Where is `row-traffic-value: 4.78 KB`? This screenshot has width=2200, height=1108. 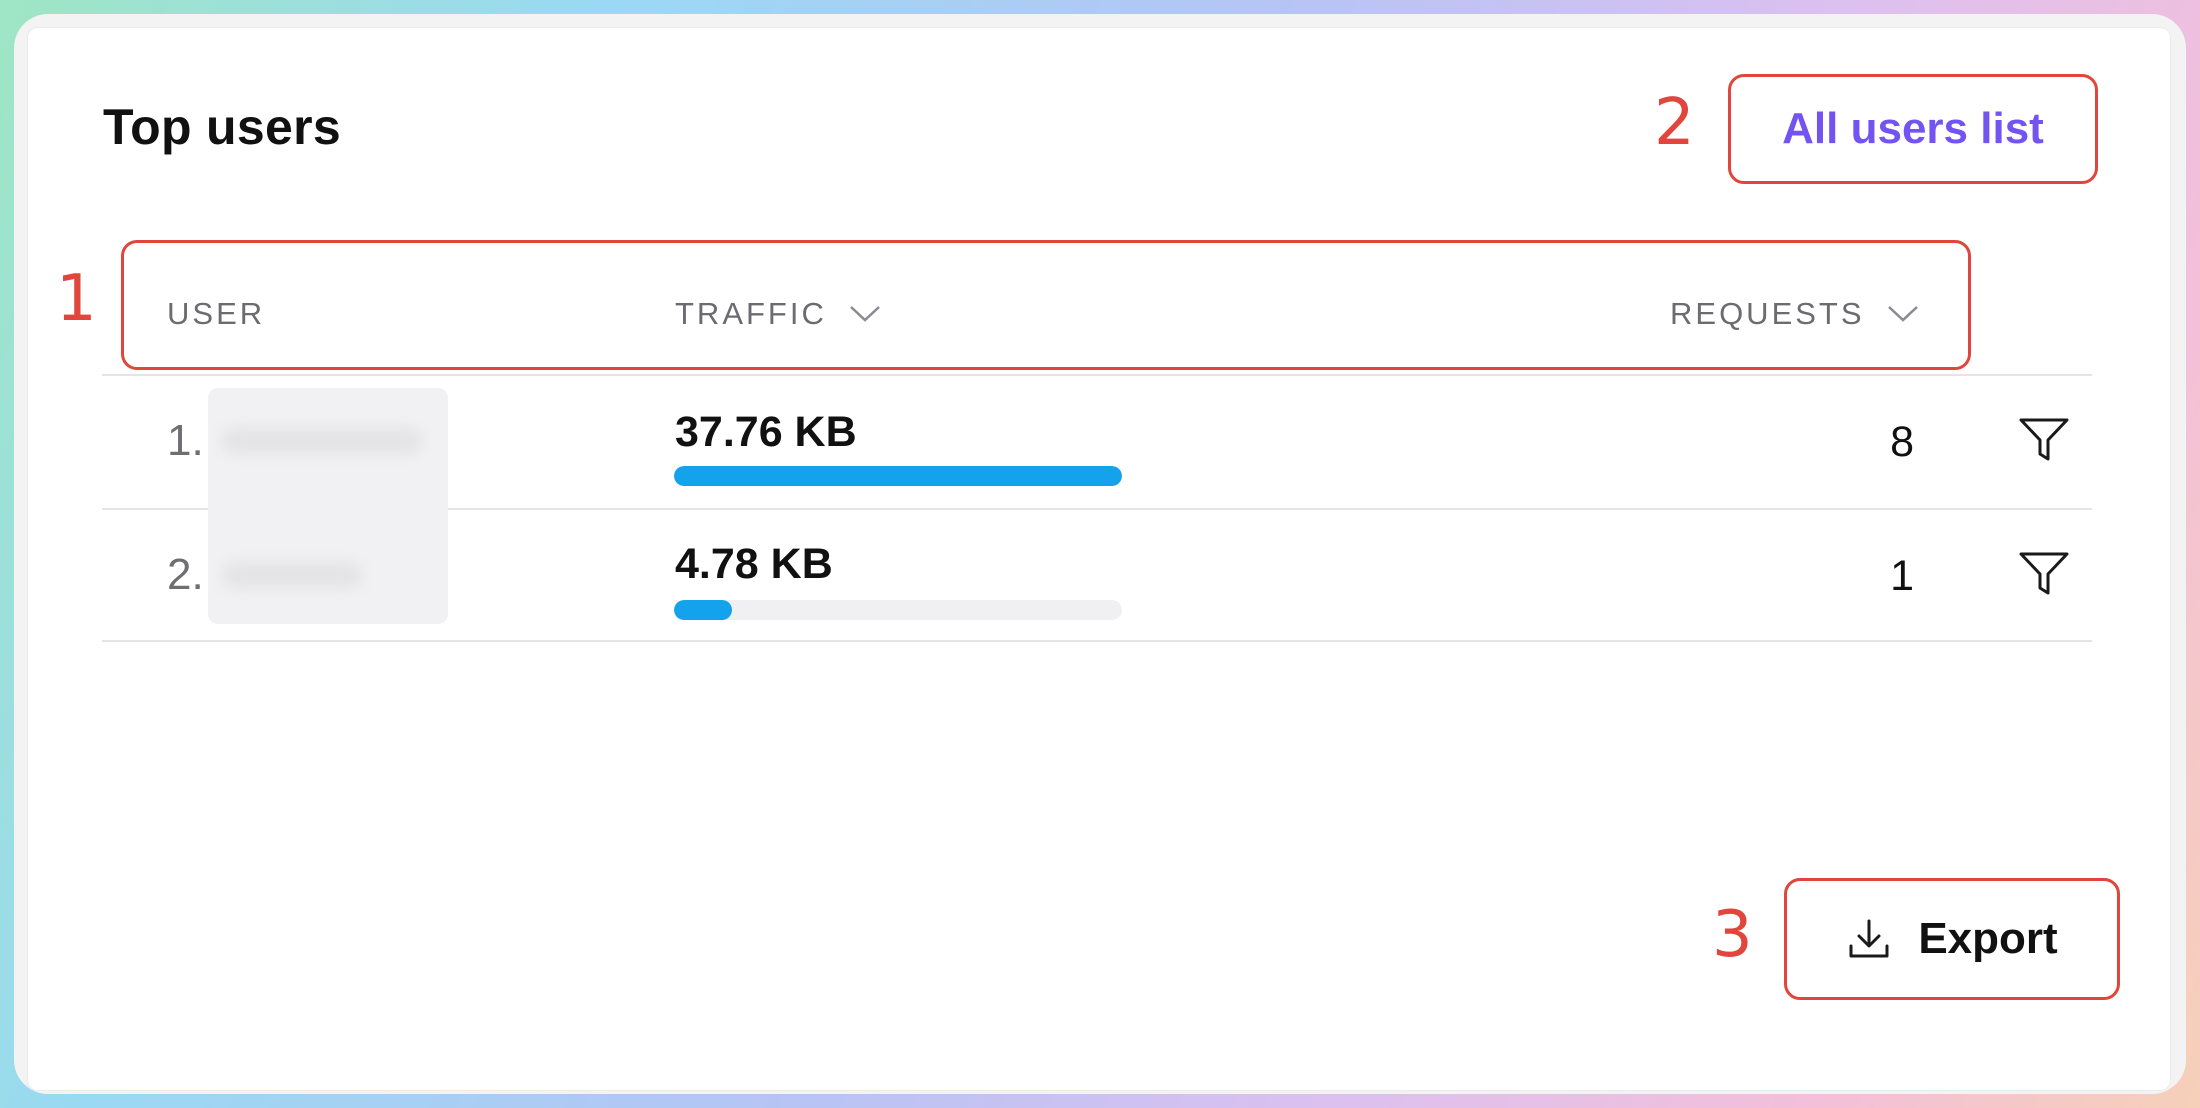
row-traffic-value: 4.78 KB is located at coordinates (754, 564).